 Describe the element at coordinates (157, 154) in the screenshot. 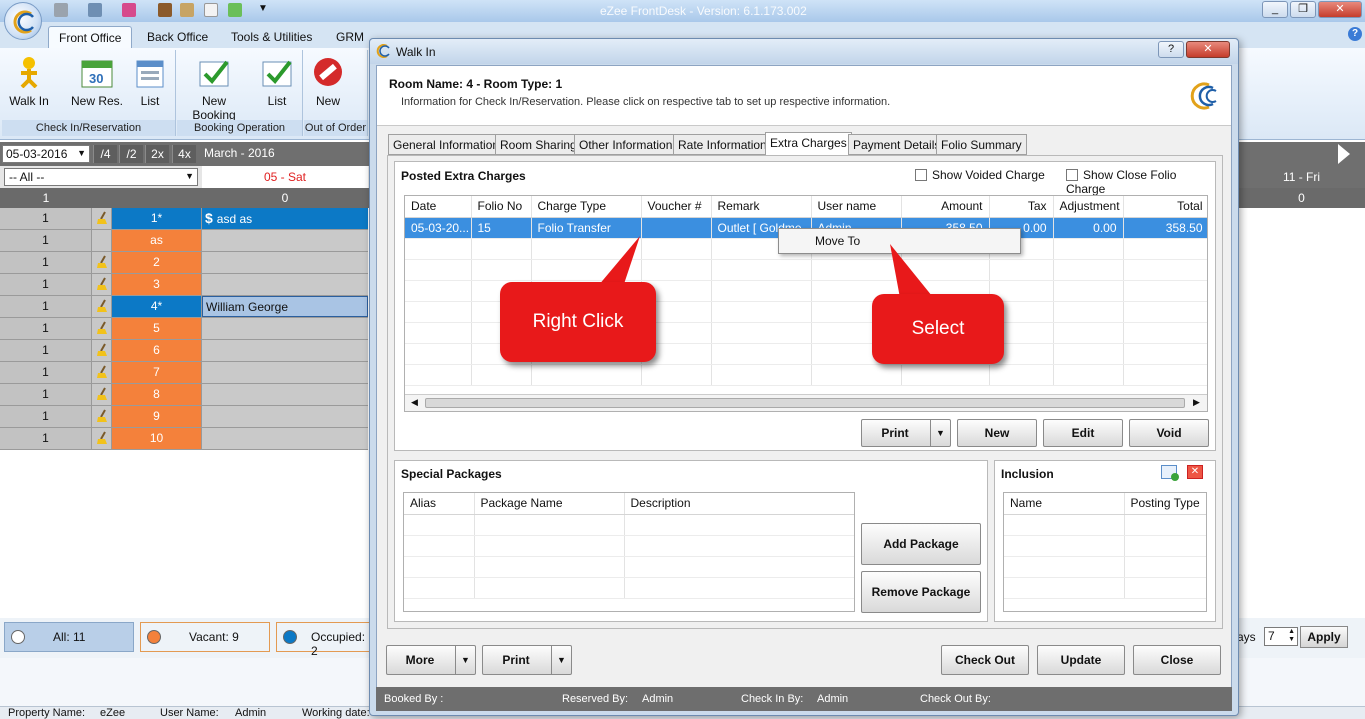

I see `zoom-2x-button: 2x` at that location.